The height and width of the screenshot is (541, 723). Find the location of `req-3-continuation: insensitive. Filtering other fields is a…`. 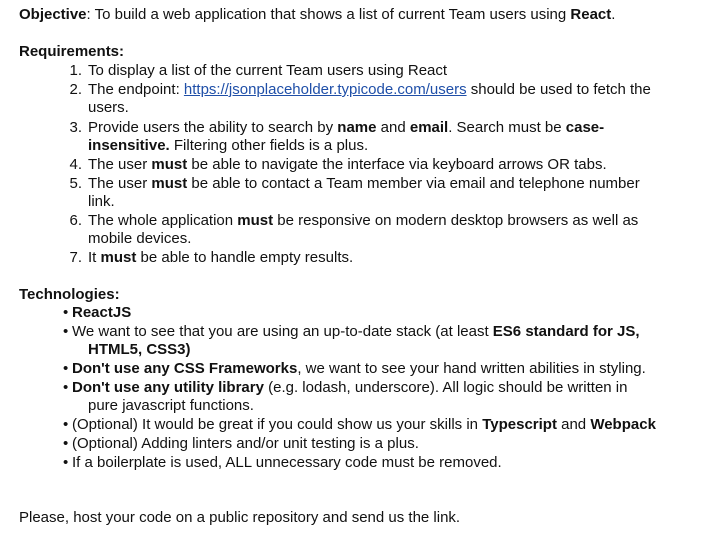

req-3-continuation: insensitive. Filtering other fields is a… is located at coordinates (228, 145).